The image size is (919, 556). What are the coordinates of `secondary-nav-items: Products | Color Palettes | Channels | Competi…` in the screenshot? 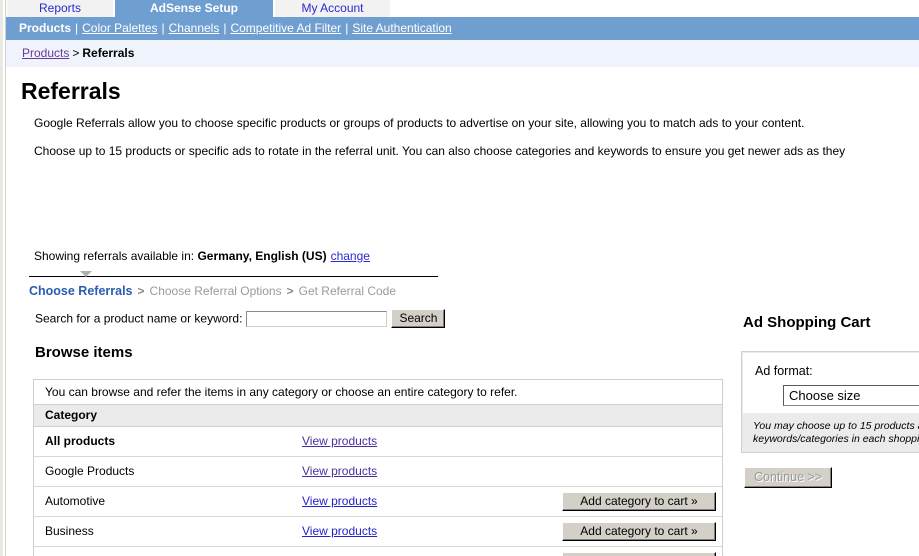 It's located at (235, 28).